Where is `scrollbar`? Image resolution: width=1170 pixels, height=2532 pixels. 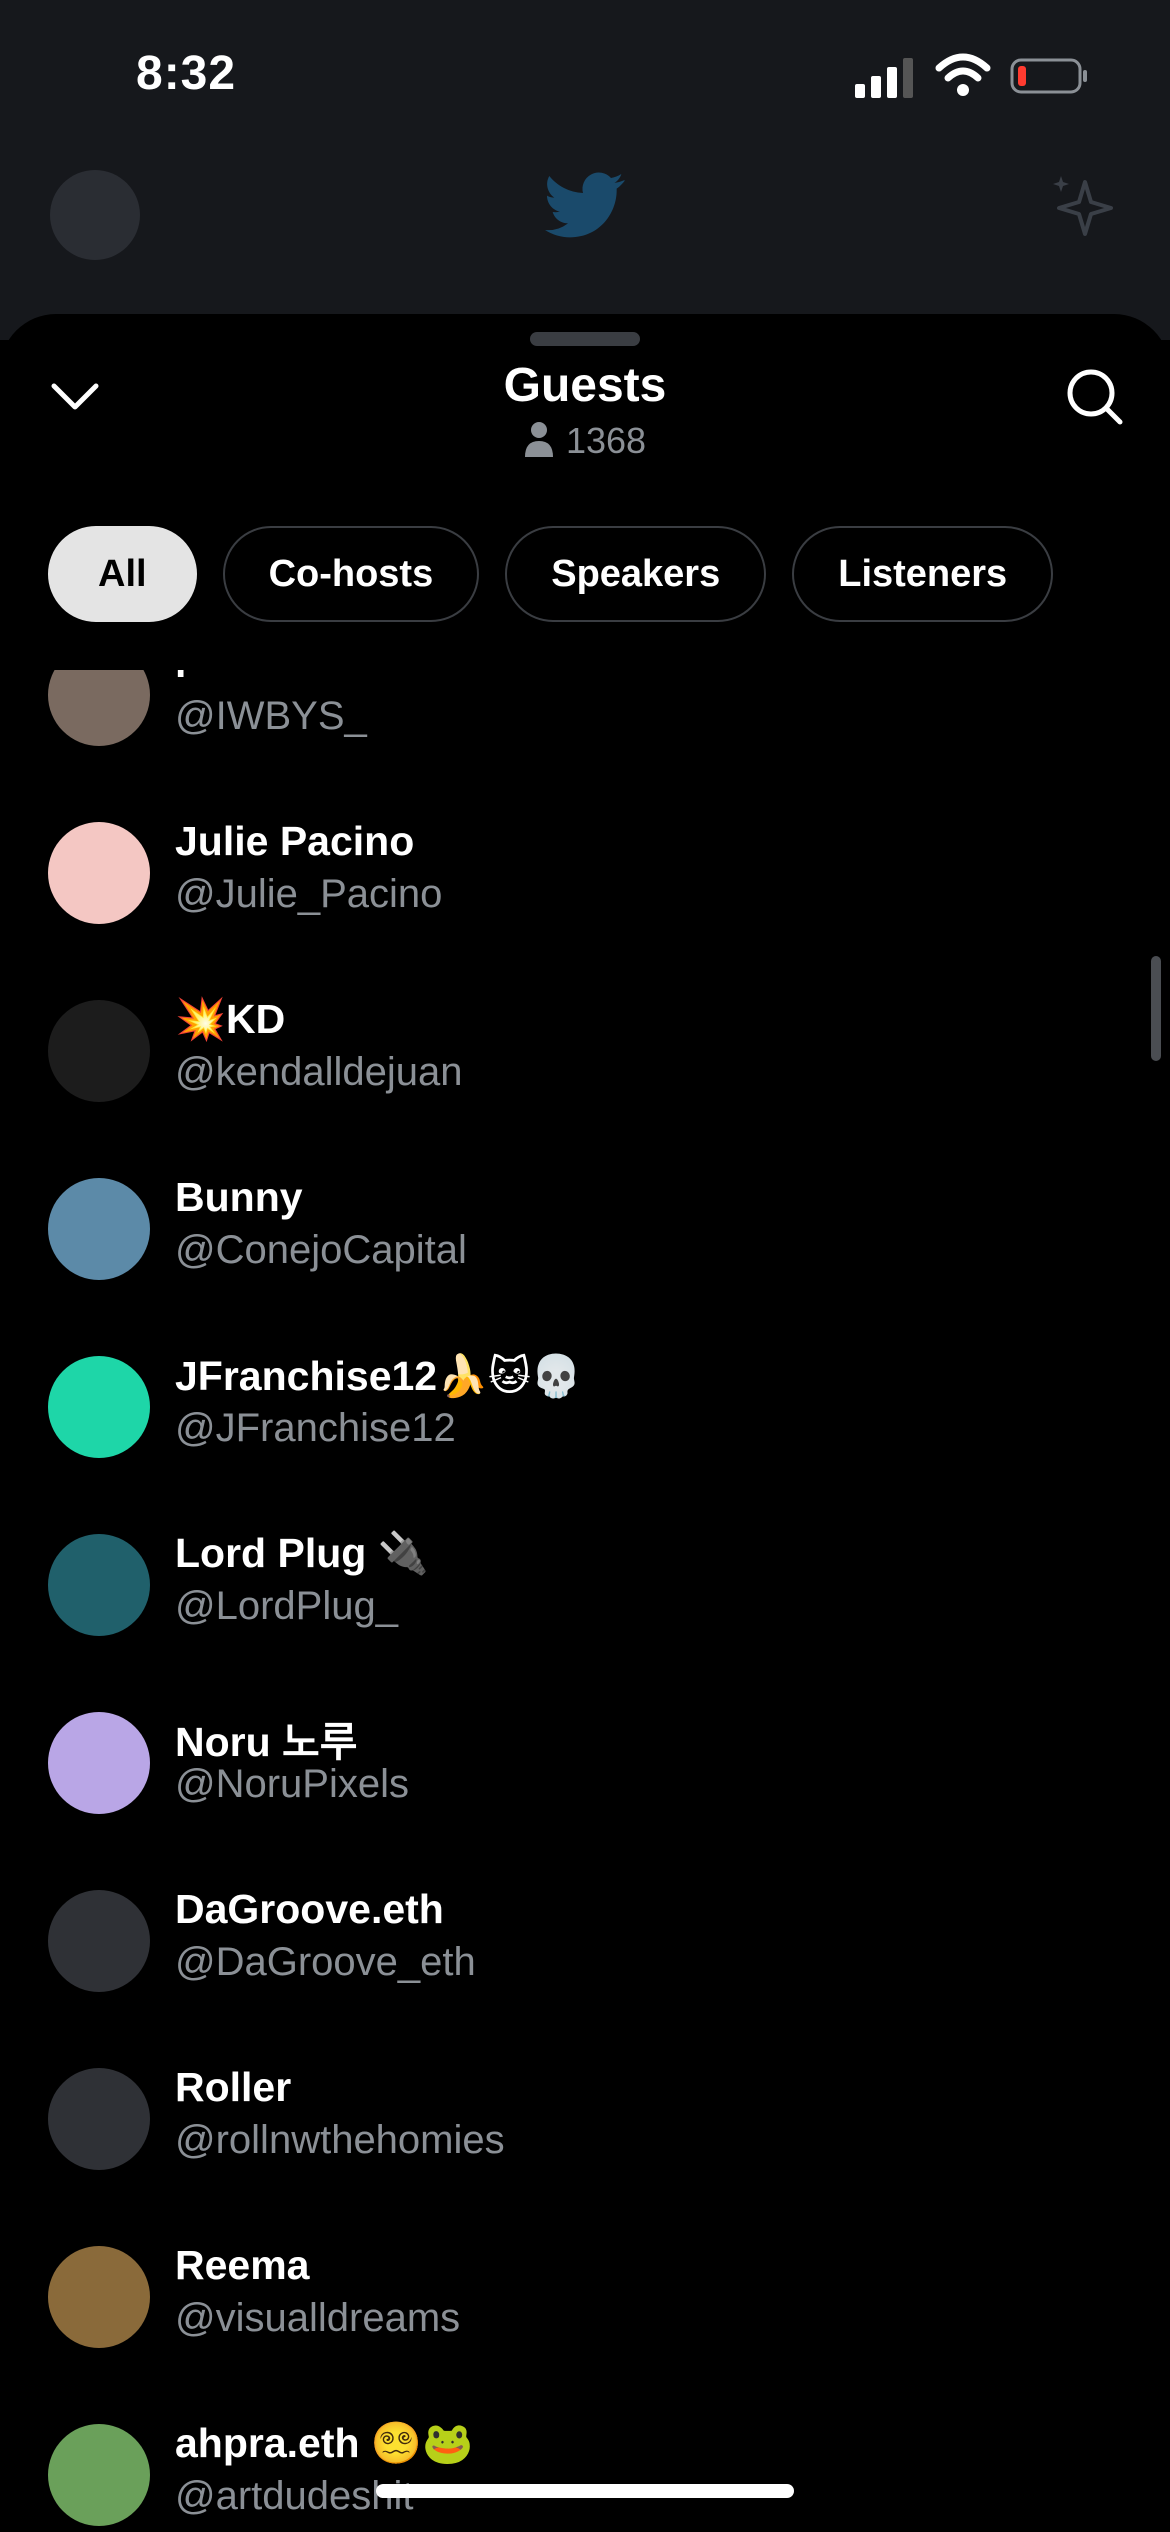 scrollbar is located at coordinates (1156, 1008).